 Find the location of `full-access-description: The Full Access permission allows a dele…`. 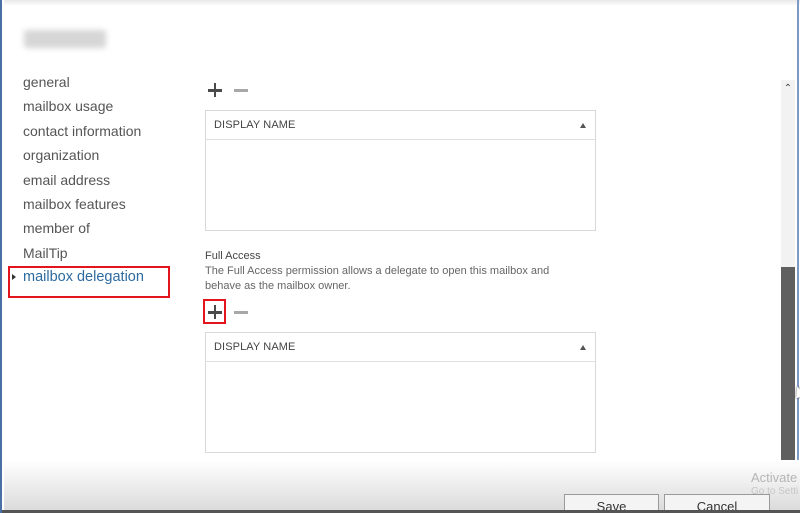

full-access-description: The Full Access permission allows a dele… is located at coordinates (377, 278).